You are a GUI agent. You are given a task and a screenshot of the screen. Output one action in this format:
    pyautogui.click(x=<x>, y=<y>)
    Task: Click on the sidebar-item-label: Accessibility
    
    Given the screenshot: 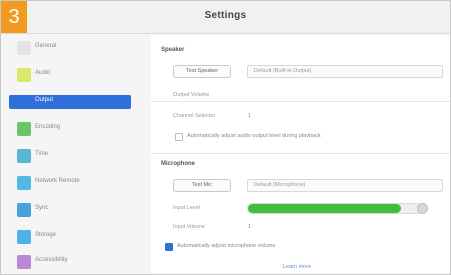 What is the action you would take?
    pyautogui.click(x=51, y=260)
    